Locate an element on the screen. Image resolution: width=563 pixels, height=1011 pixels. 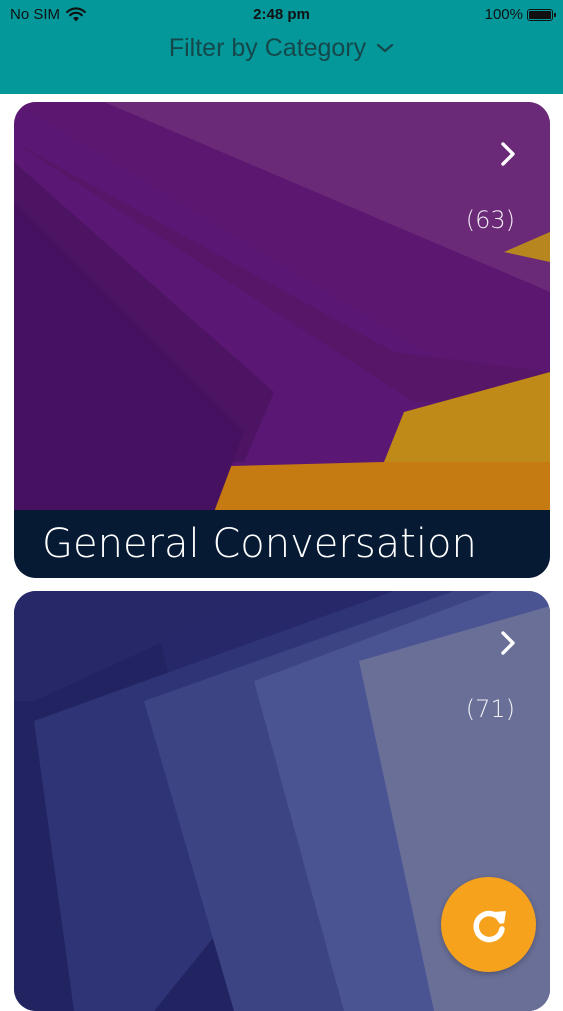
status-bar: No SIM 2:48 pm 100% is located at coordinates (281, 15).